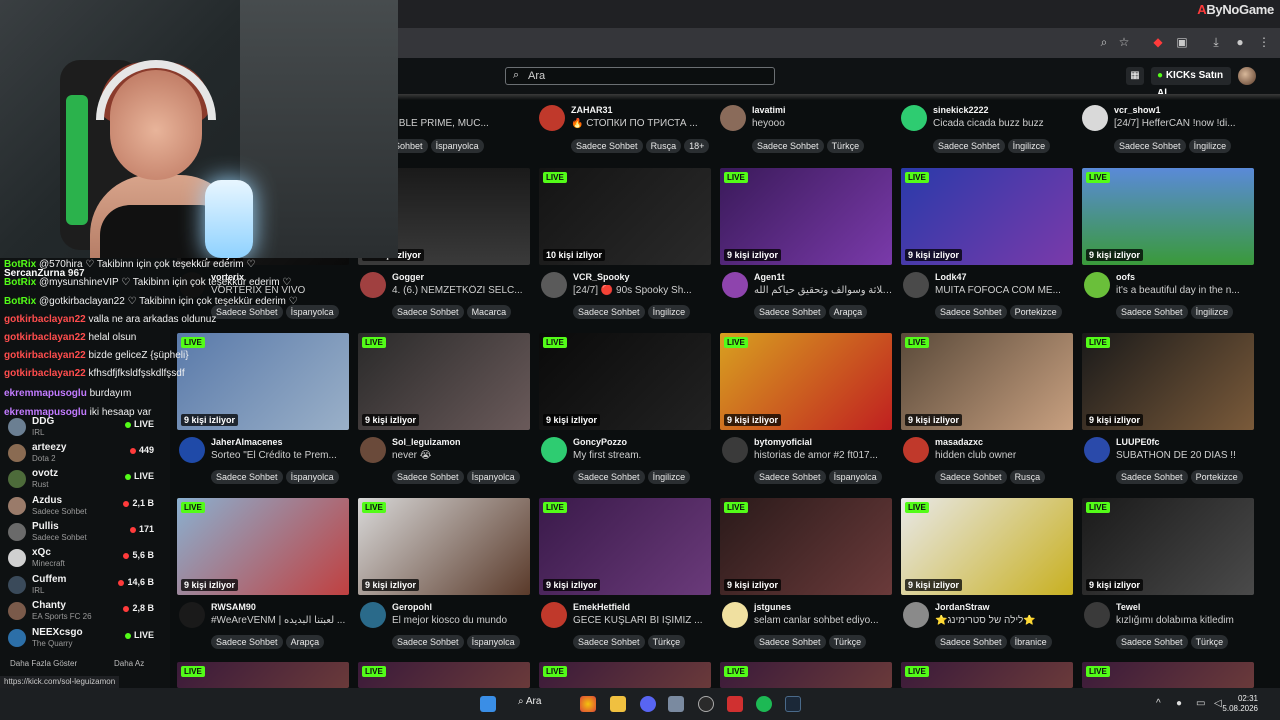 The image size is (1280, 720). Describe the element at coordinates (848, 312) in the screenshot. I see `tag-chip: Arapça` at that location.